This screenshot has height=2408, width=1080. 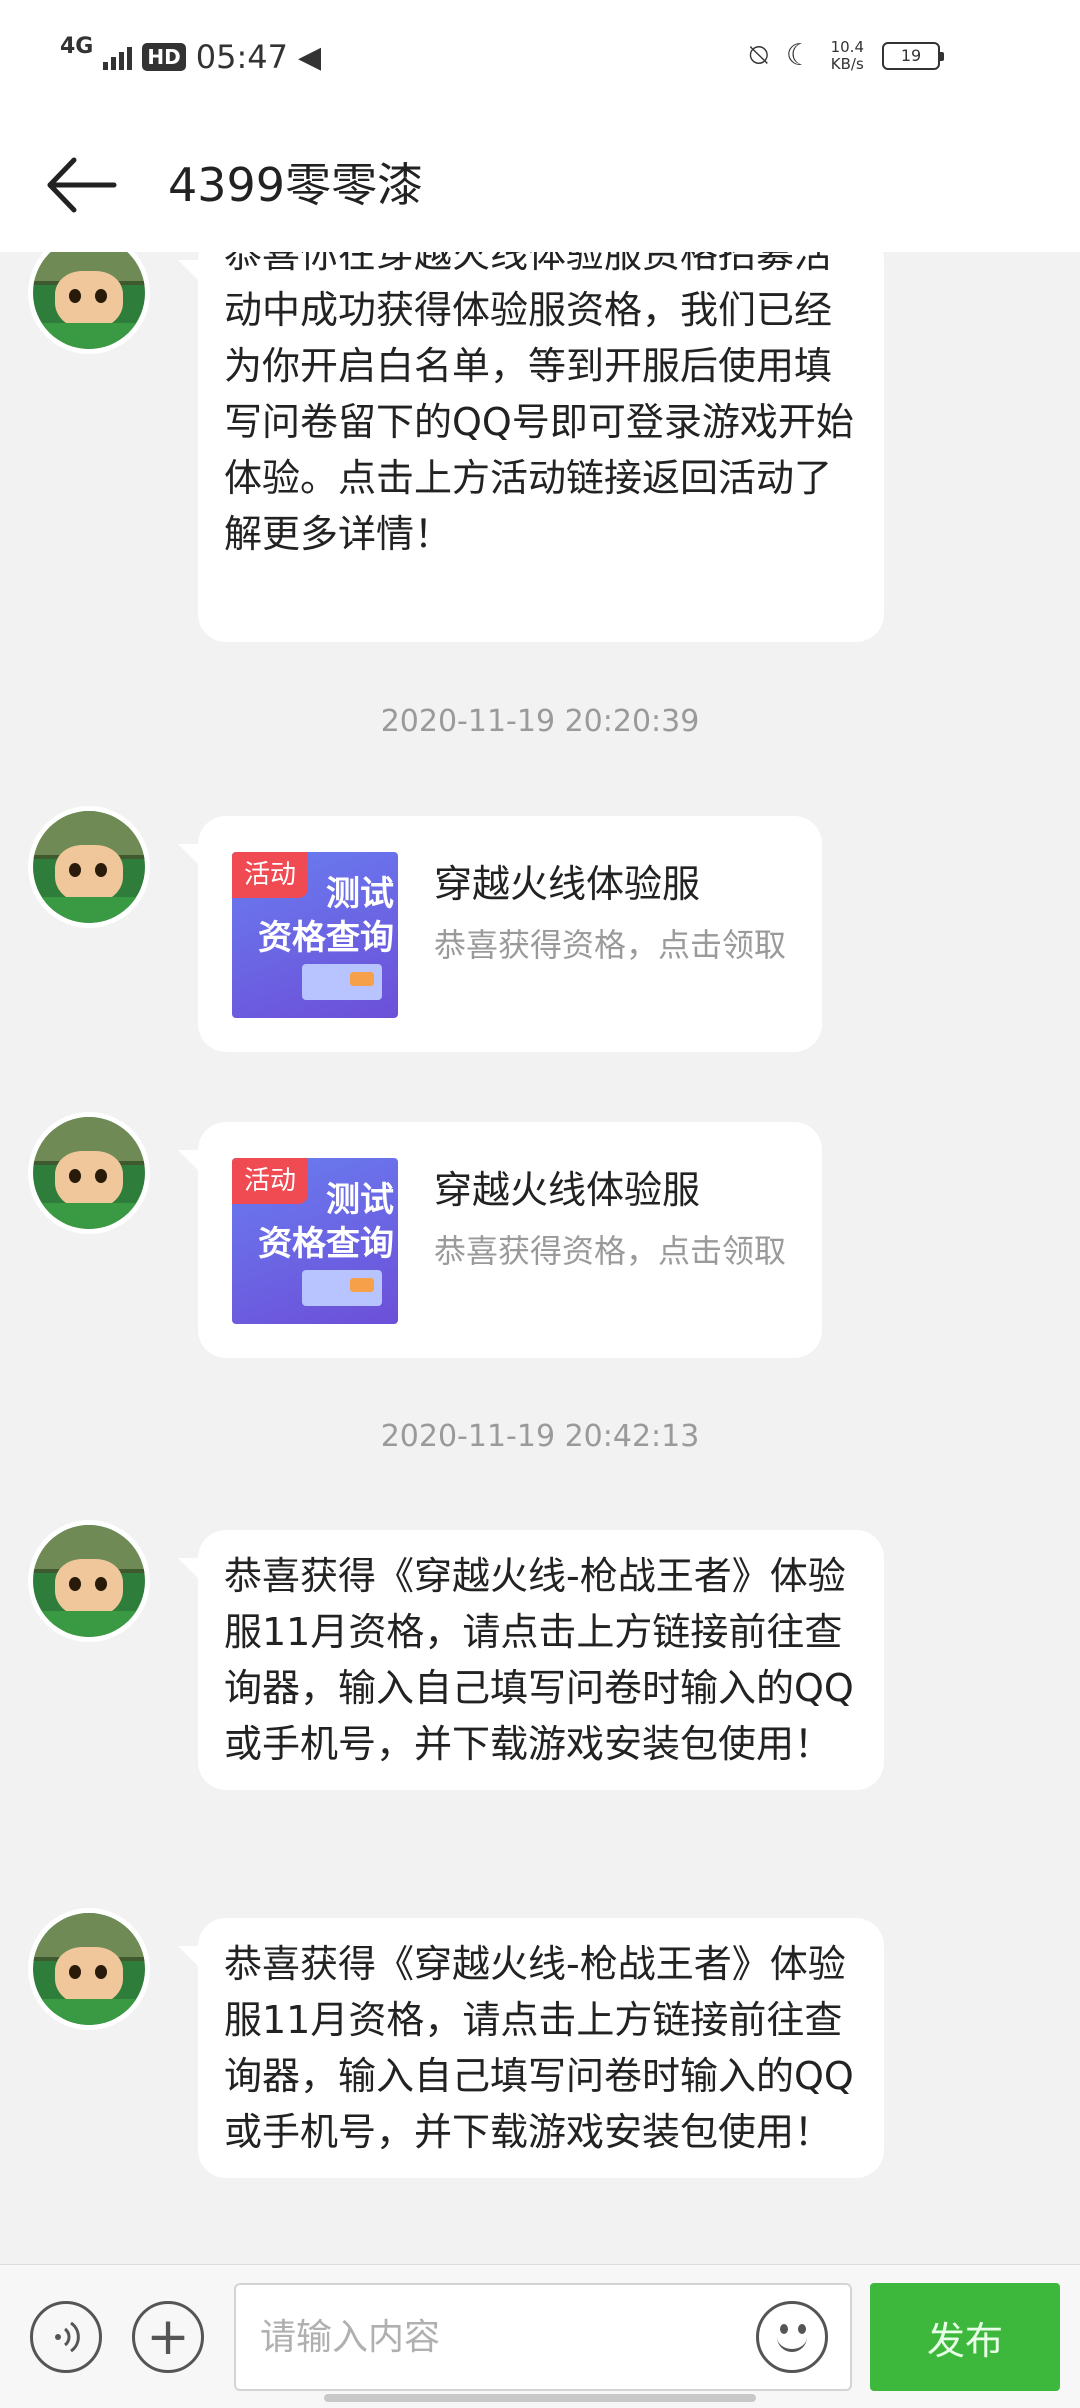 What do you see at coordinates (847, 63) in the screenshot?
I see `speed-unit: KB/s` at bounding box center [847, 63].